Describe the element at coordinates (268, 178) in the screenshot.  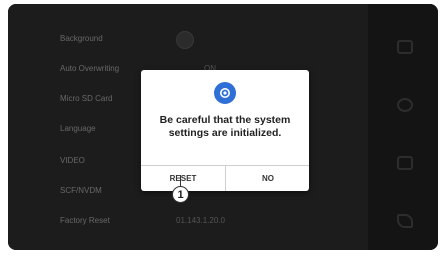
I see `no-button: NO` at that location.